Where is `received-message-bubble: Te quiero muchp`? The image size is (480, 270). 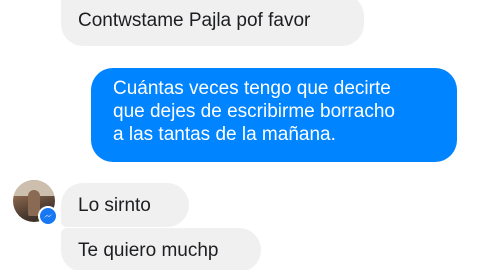
received-message-bubble: Te quiero muchp is located at coordinates (161, 249).